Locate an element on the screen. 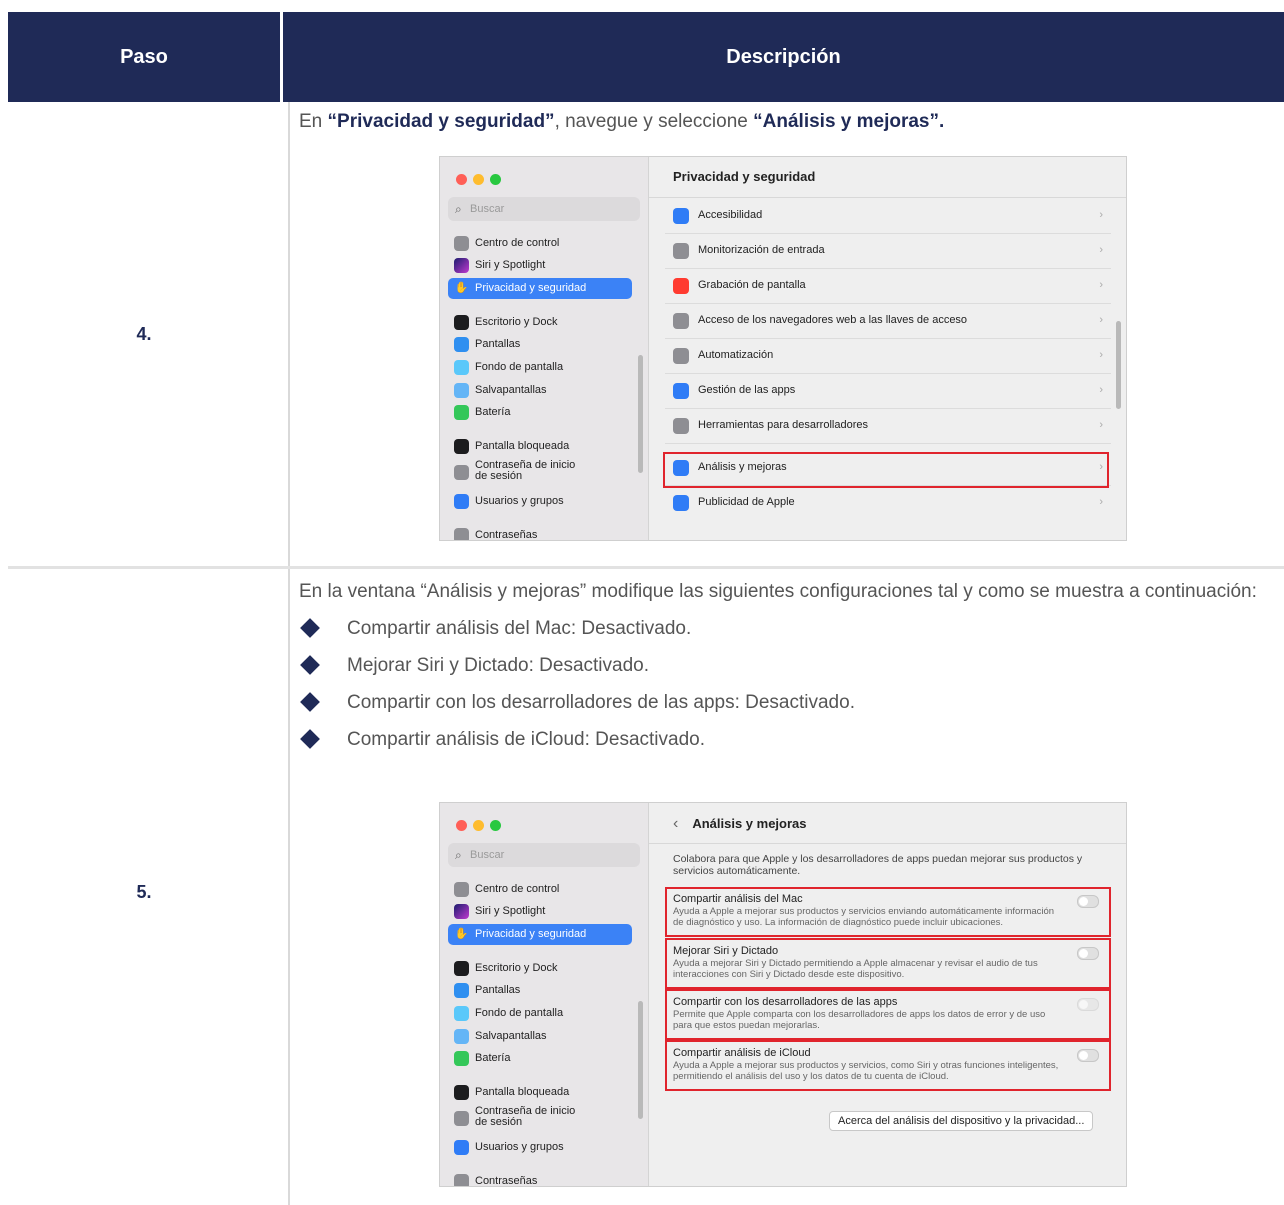  privacy-row: Publicidad de Apple › is located at coordinates (888, 503).